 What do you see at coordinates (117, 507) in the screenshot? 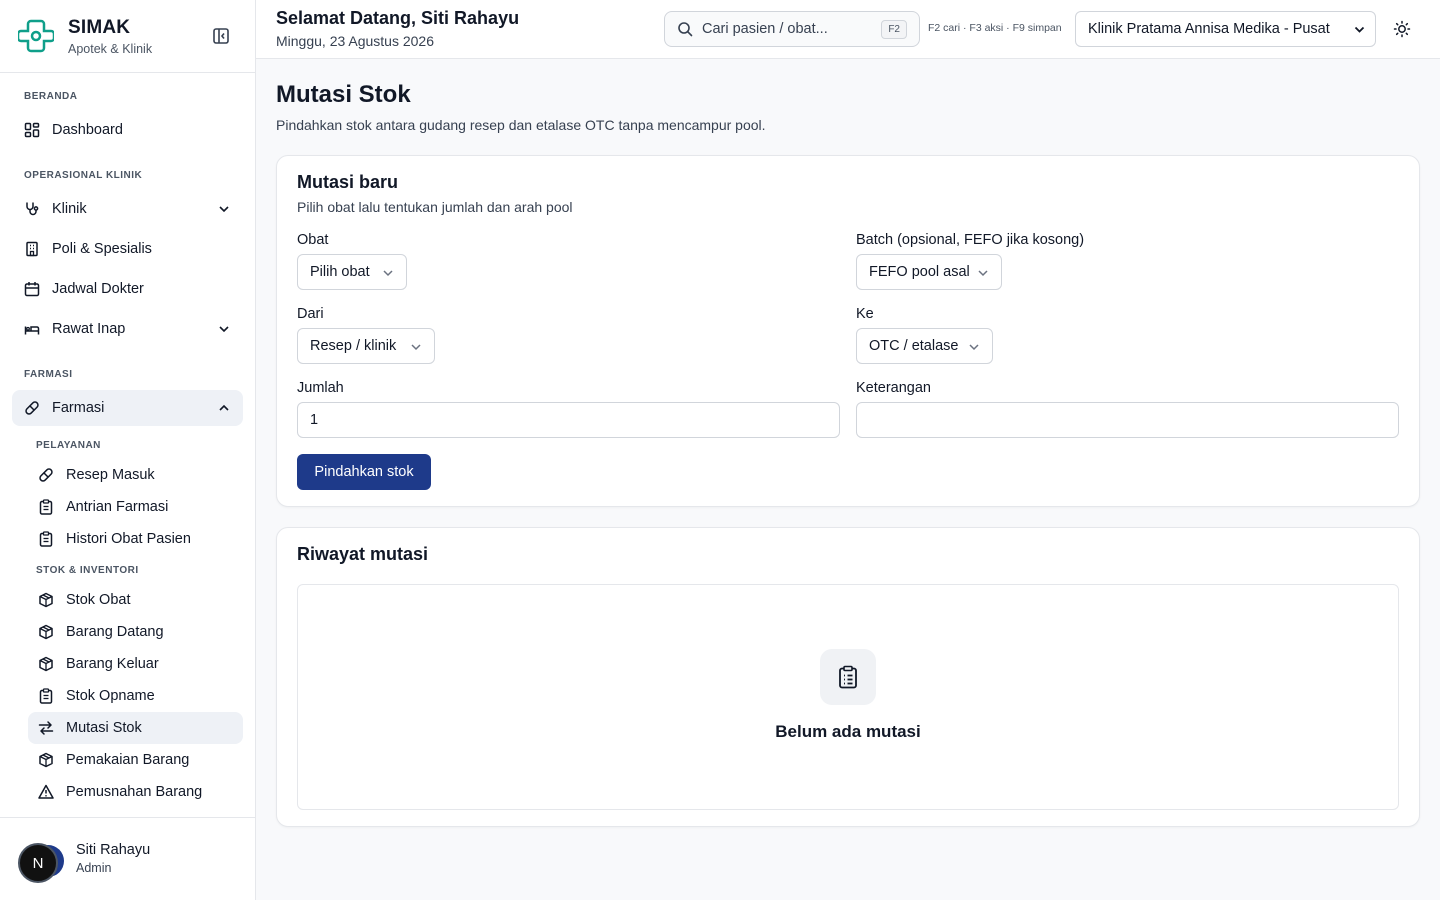
I see `sidebar-item-label: Antrian Farmasi` at bounding box center [117, 507].